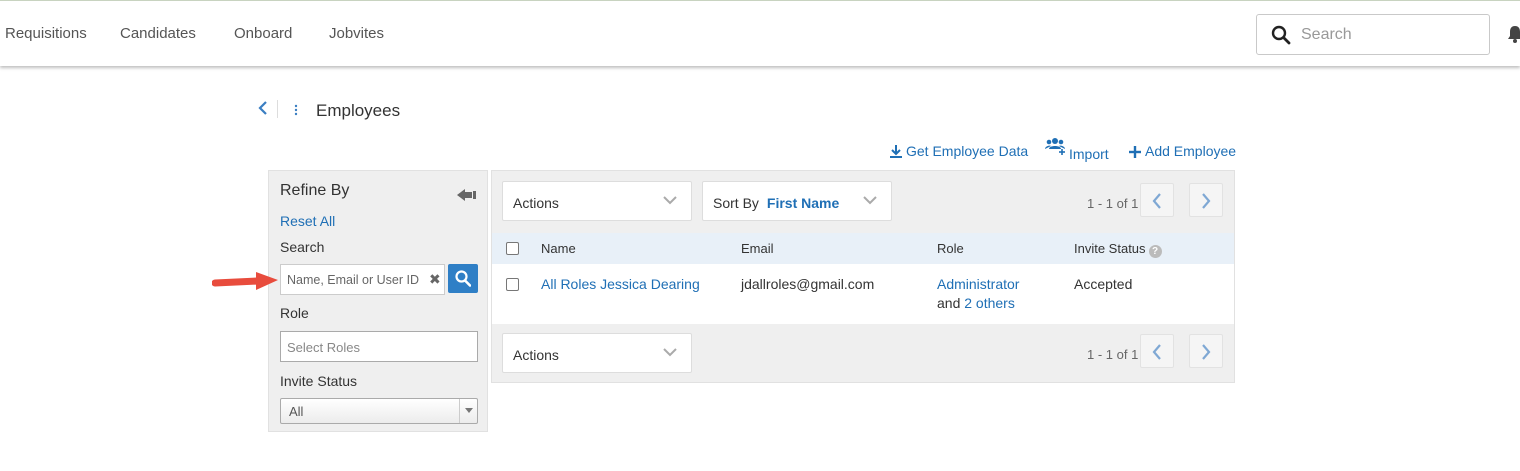  I want to click on column-email: Email, so click(757, 248).